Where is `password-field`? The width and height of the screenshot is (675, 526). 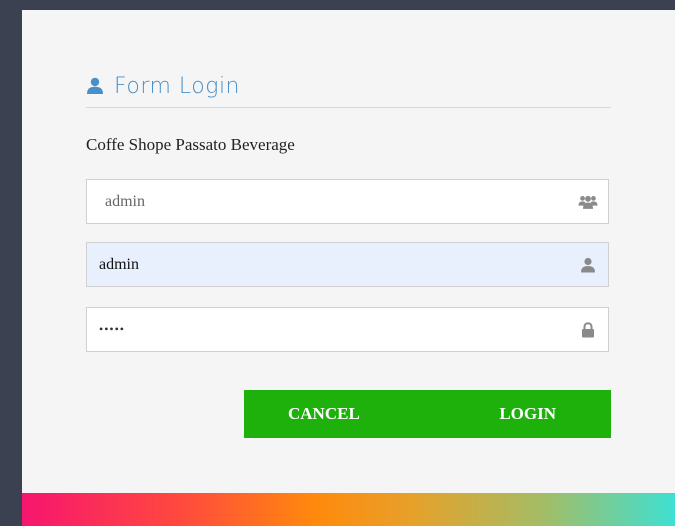 password-field is located at coordinates (347, 329).